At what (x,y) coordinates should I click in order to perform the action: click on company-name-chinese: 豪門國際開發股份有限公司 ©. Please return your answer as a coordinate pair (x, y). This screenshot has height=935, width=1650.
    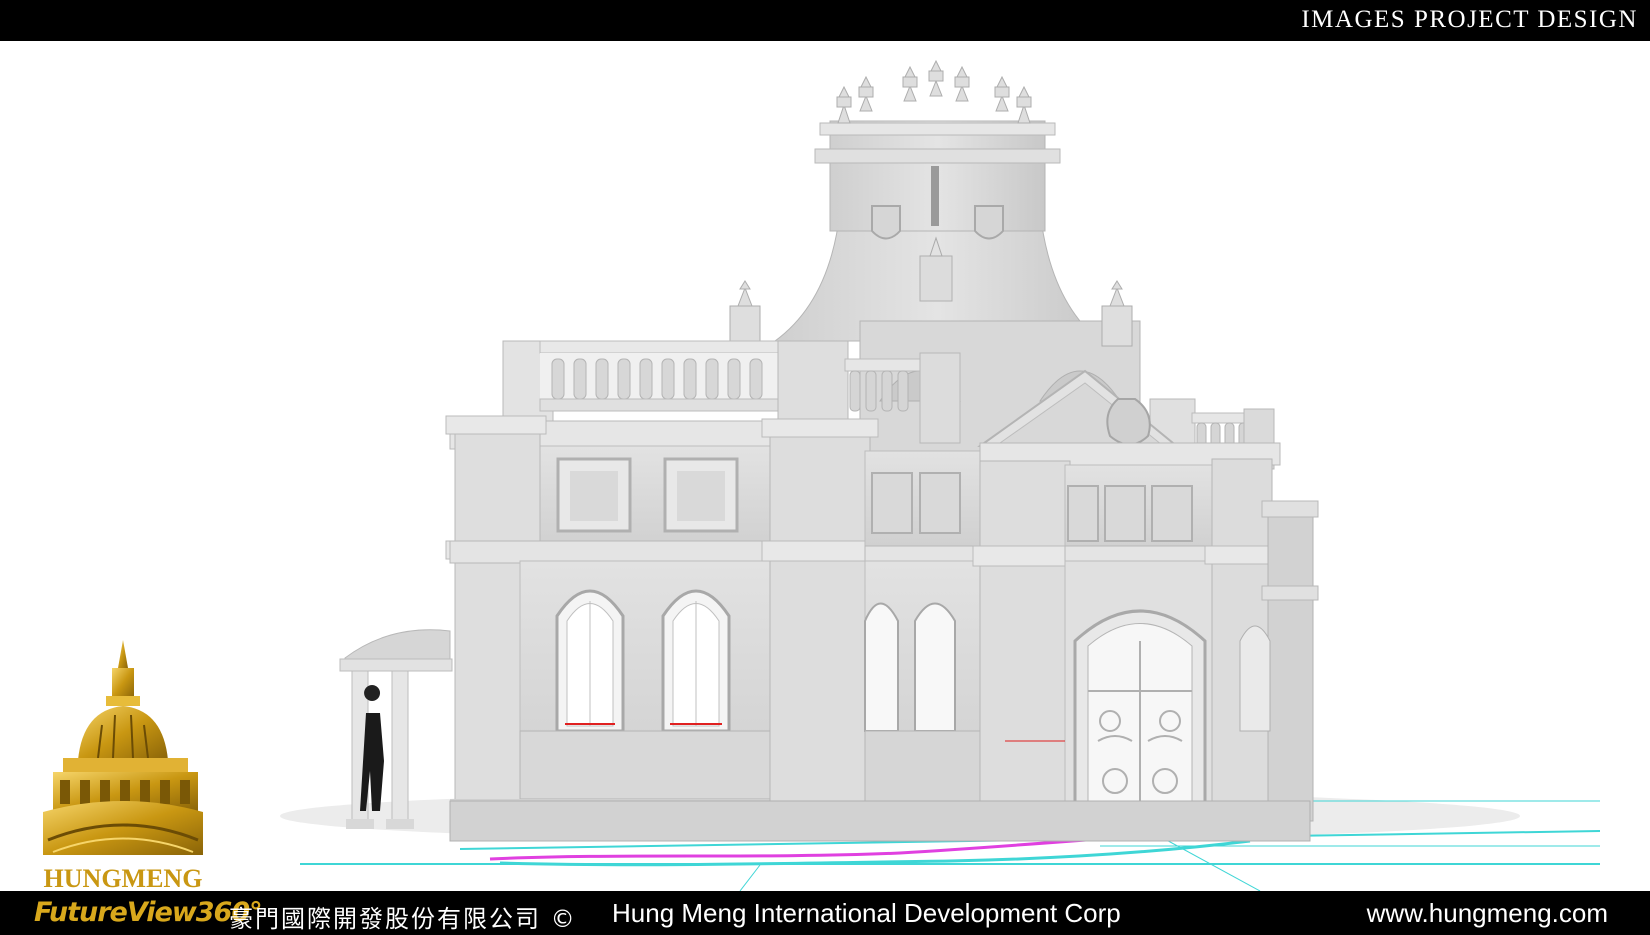
    Looking at the image, I should click on (403, 919).